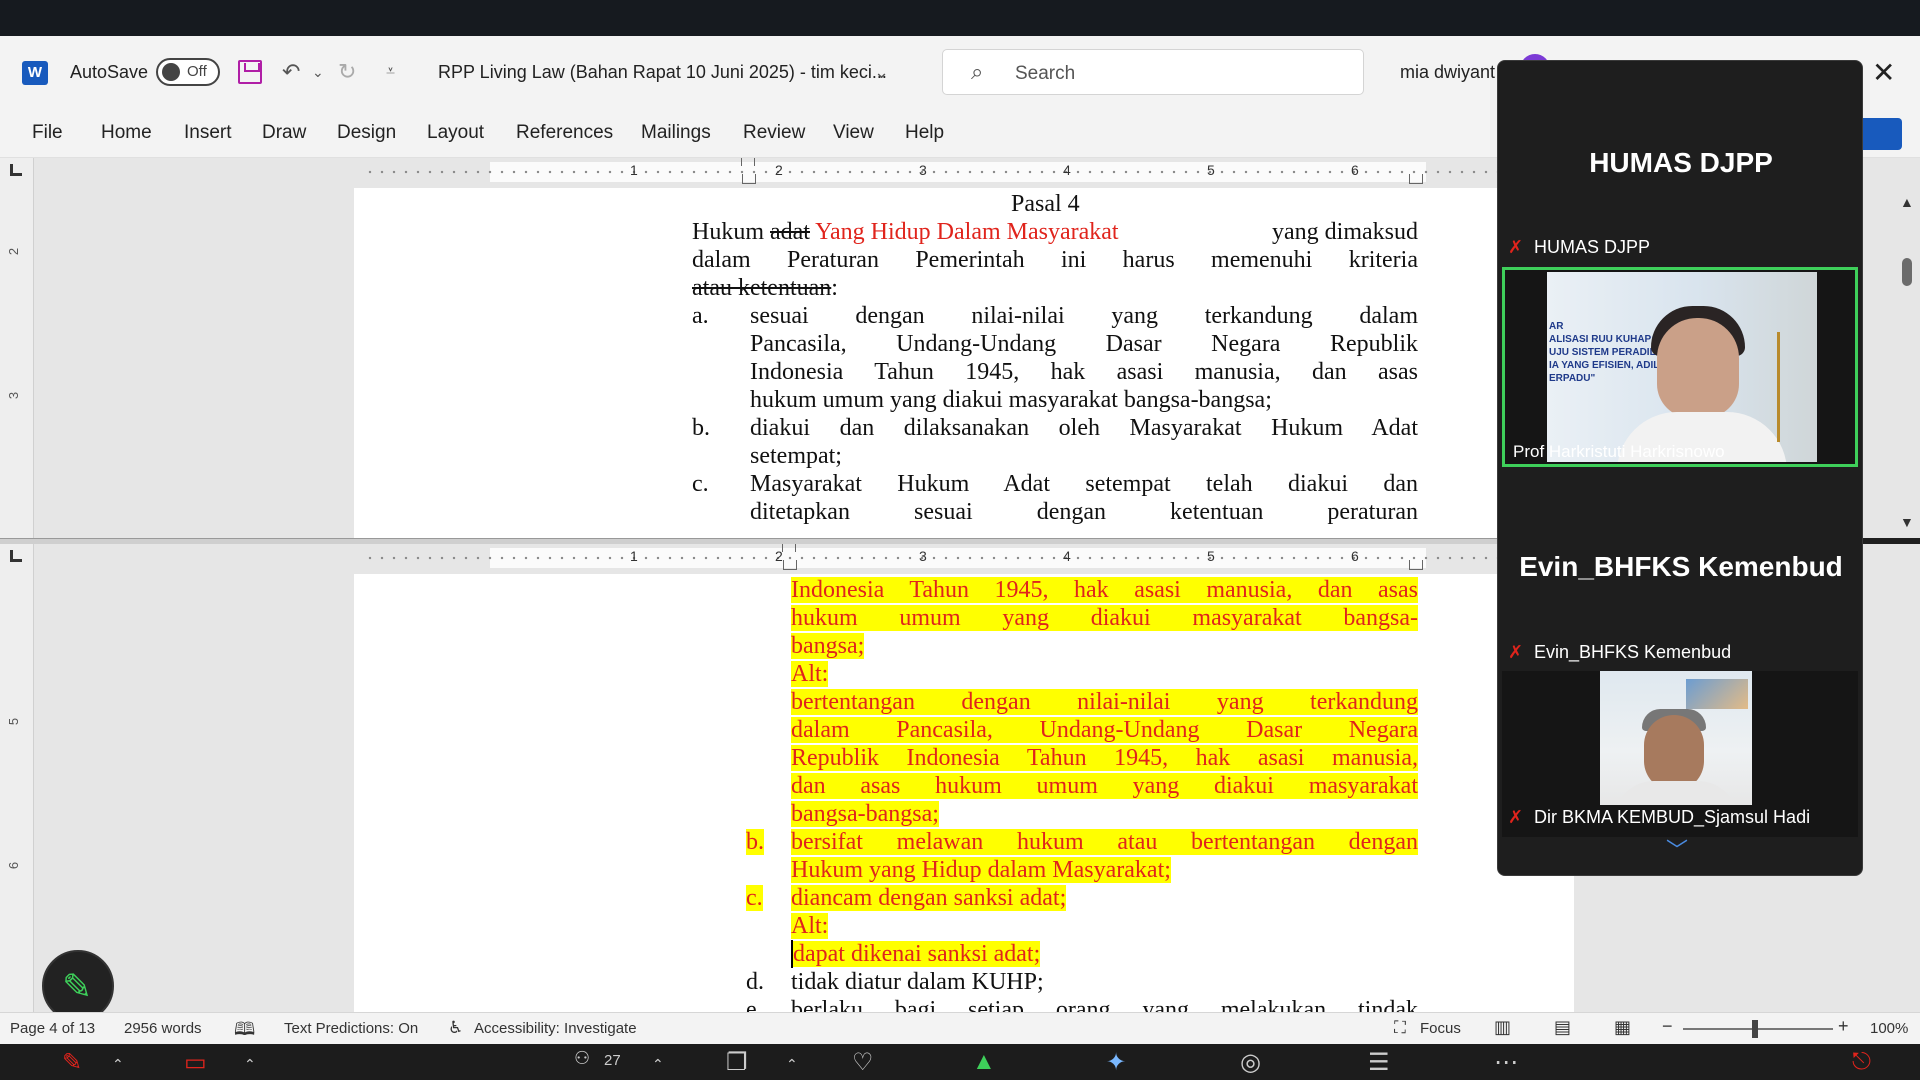 The width and height of the screenshot is (1920, 1080). I want to click on tab-draw: Draw, so click(284, 133).